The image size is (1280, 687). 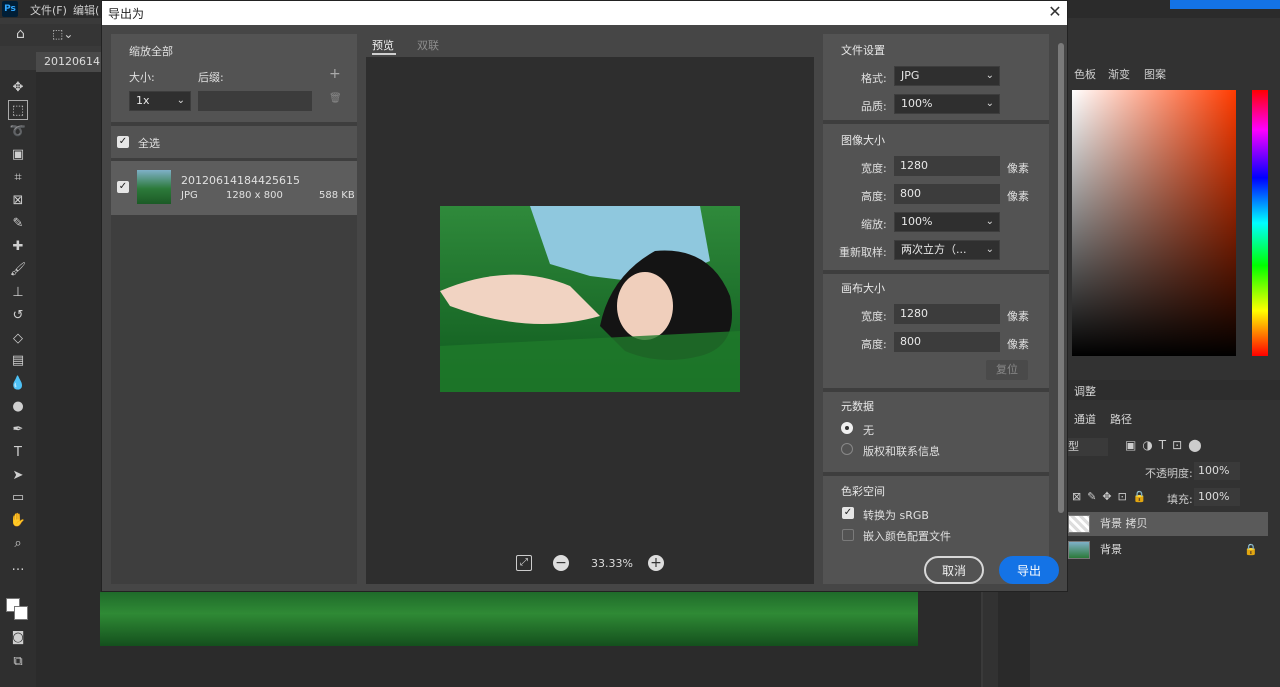 What do you see at coordinates (149, 143) in the screenshot?
I see `select-all-label: 全选` at bounding box center [149, 143].